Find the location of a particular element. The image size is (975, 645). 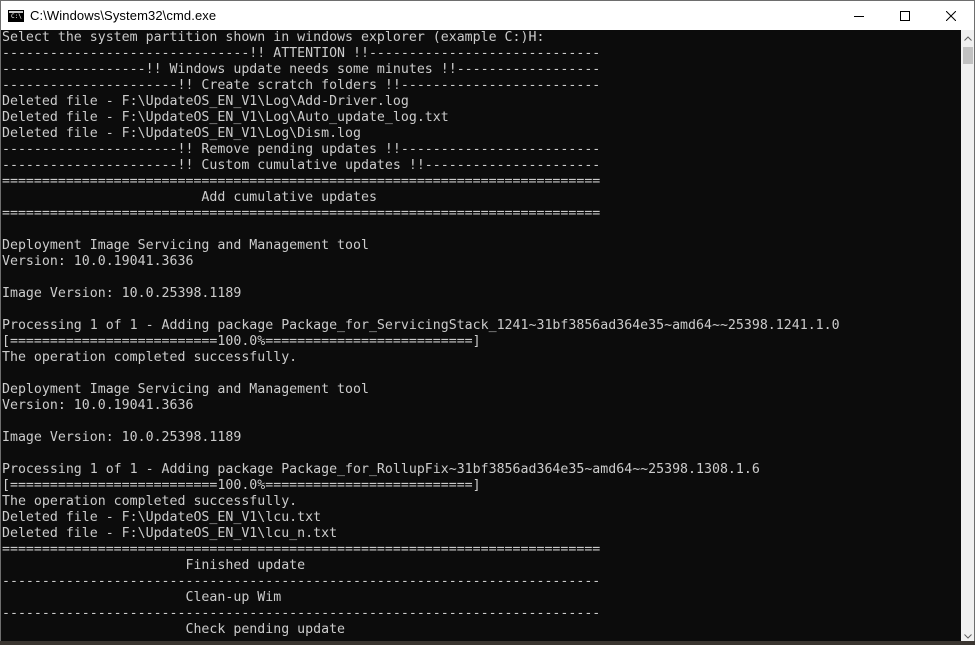

scroll-up-button is located at coordinates (967, 38).